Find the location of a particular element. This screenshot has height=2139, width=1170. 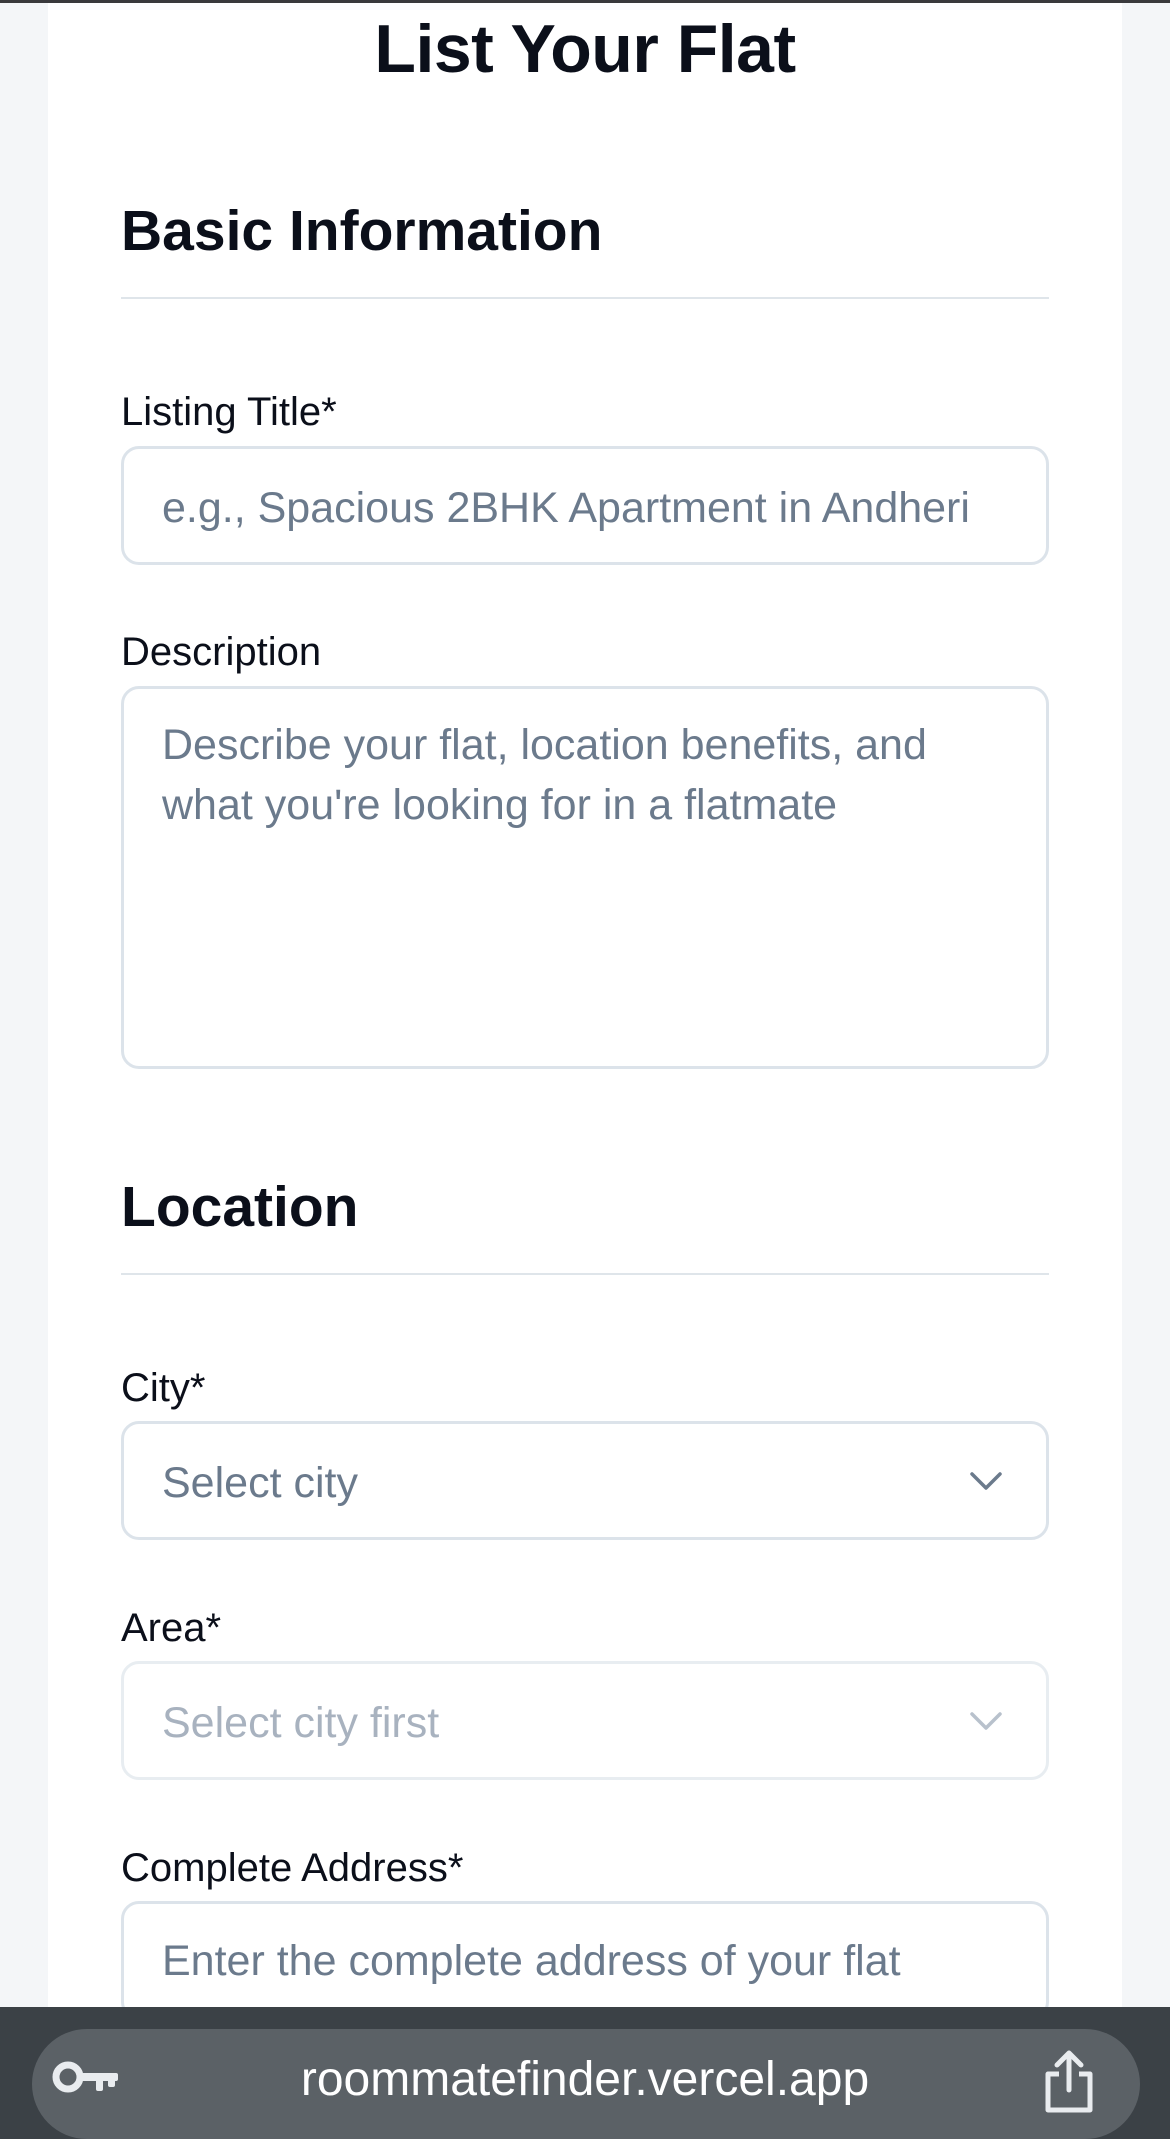

area-select: Select city first is located at coordinates (585, 1720).